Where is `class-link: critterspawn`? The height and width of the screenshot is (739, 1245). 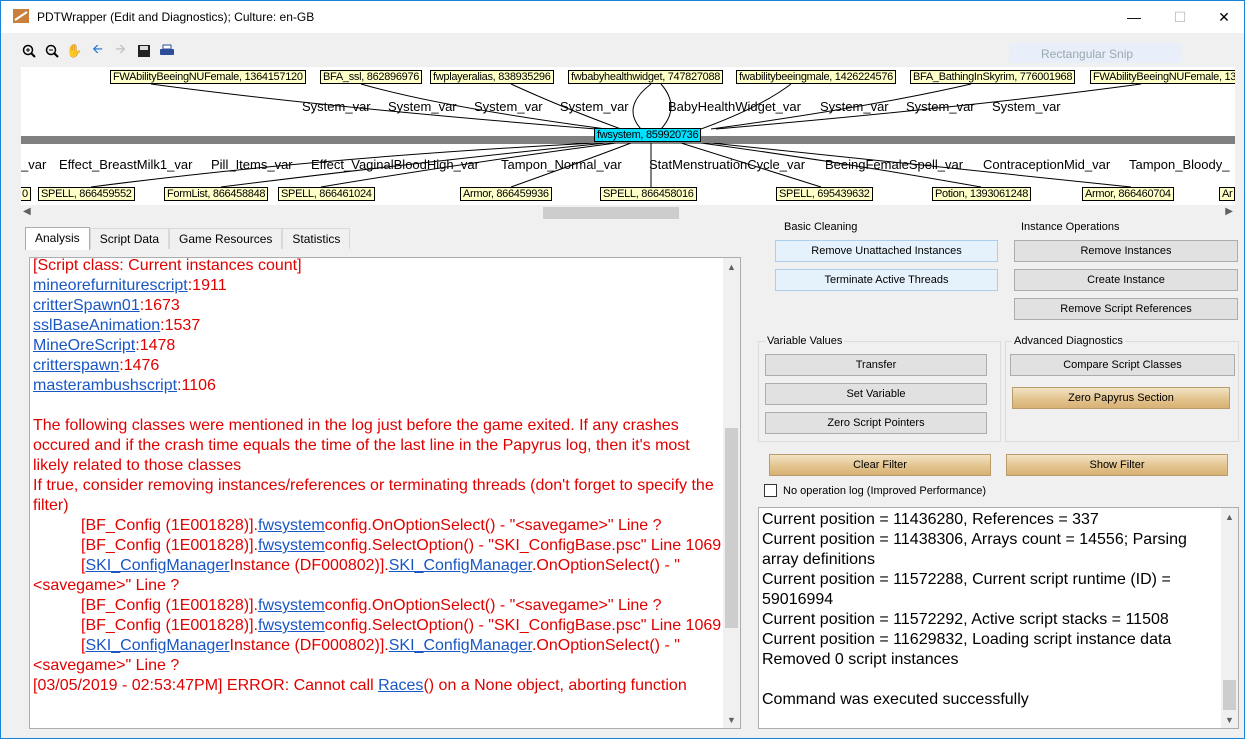 class-link: critterspawn is located at coordinates (76, 365).